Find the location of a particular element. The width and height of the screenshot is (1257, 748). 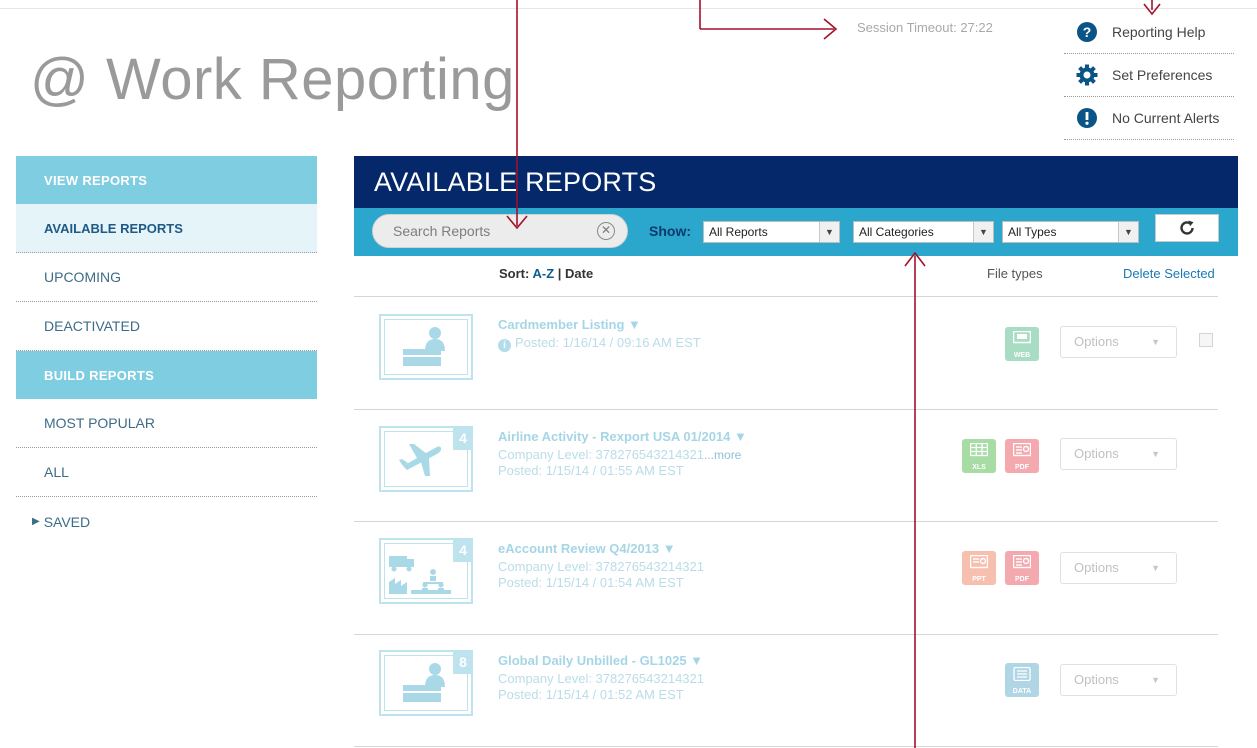

sidebar-item-available-reports: AVAILABLE REPORTS is located at coordinates (166, 228).